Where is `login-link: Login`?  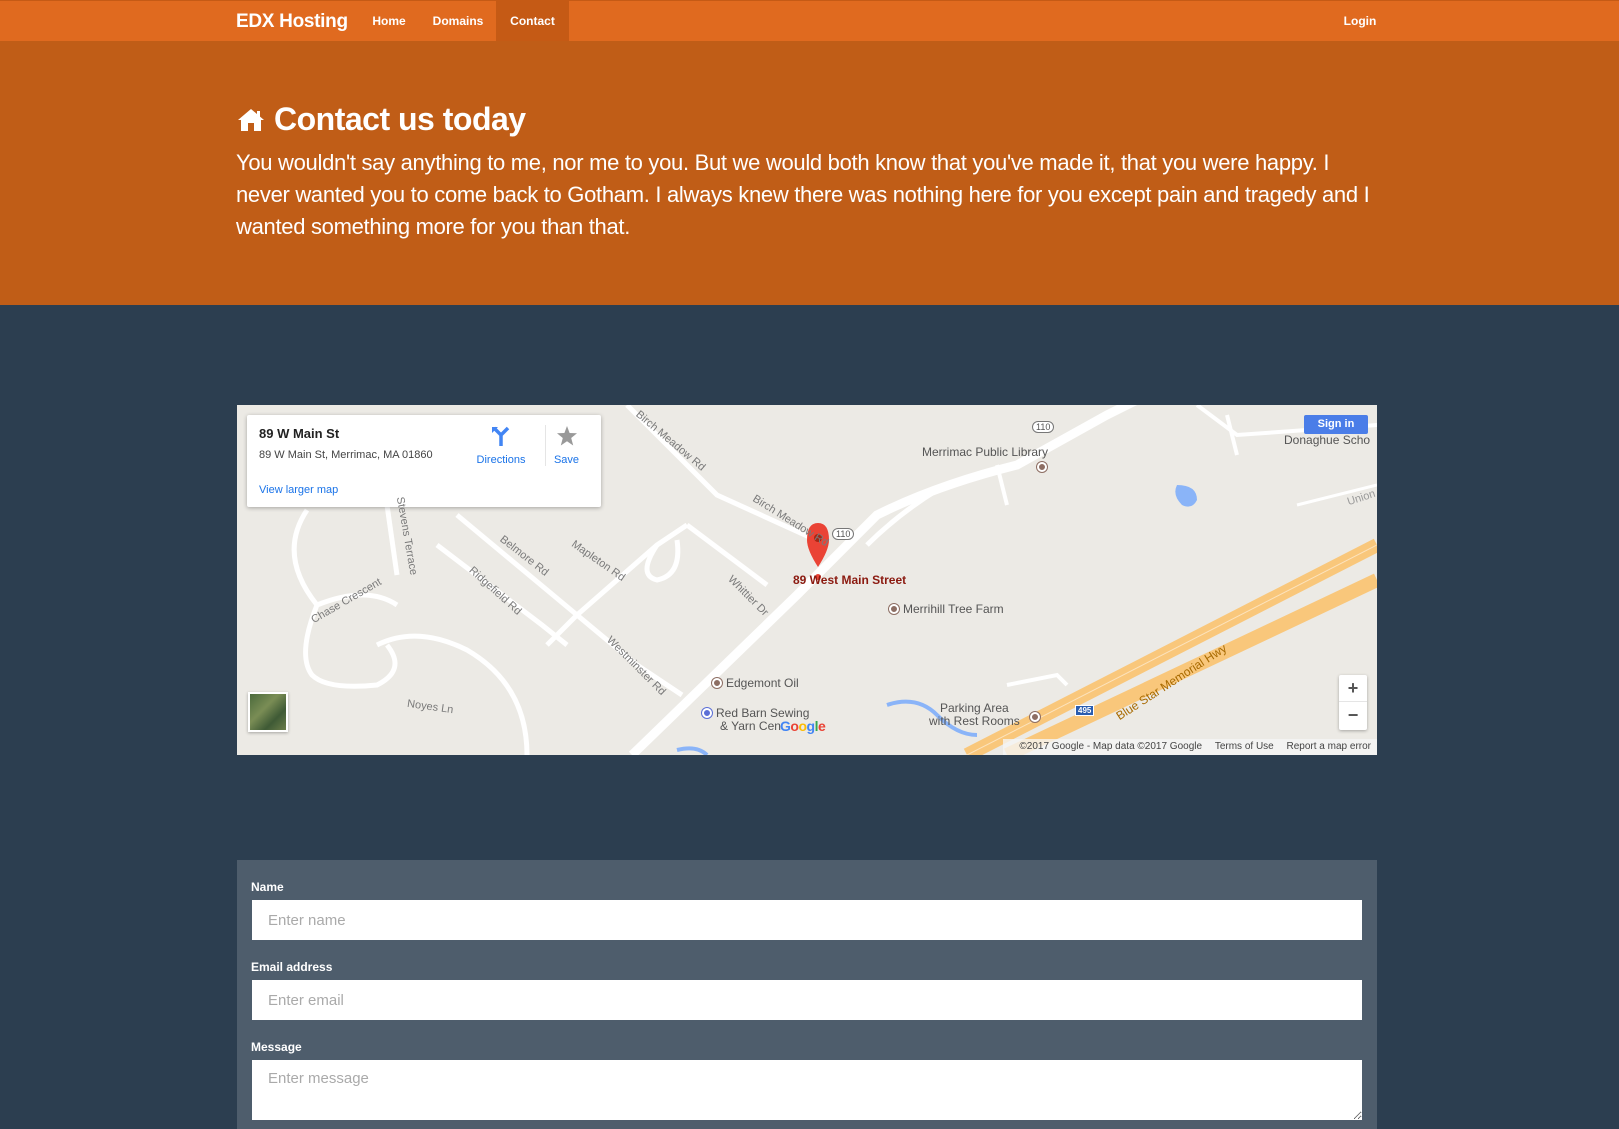 login-link: Login is located at coordinates (1360, 21).